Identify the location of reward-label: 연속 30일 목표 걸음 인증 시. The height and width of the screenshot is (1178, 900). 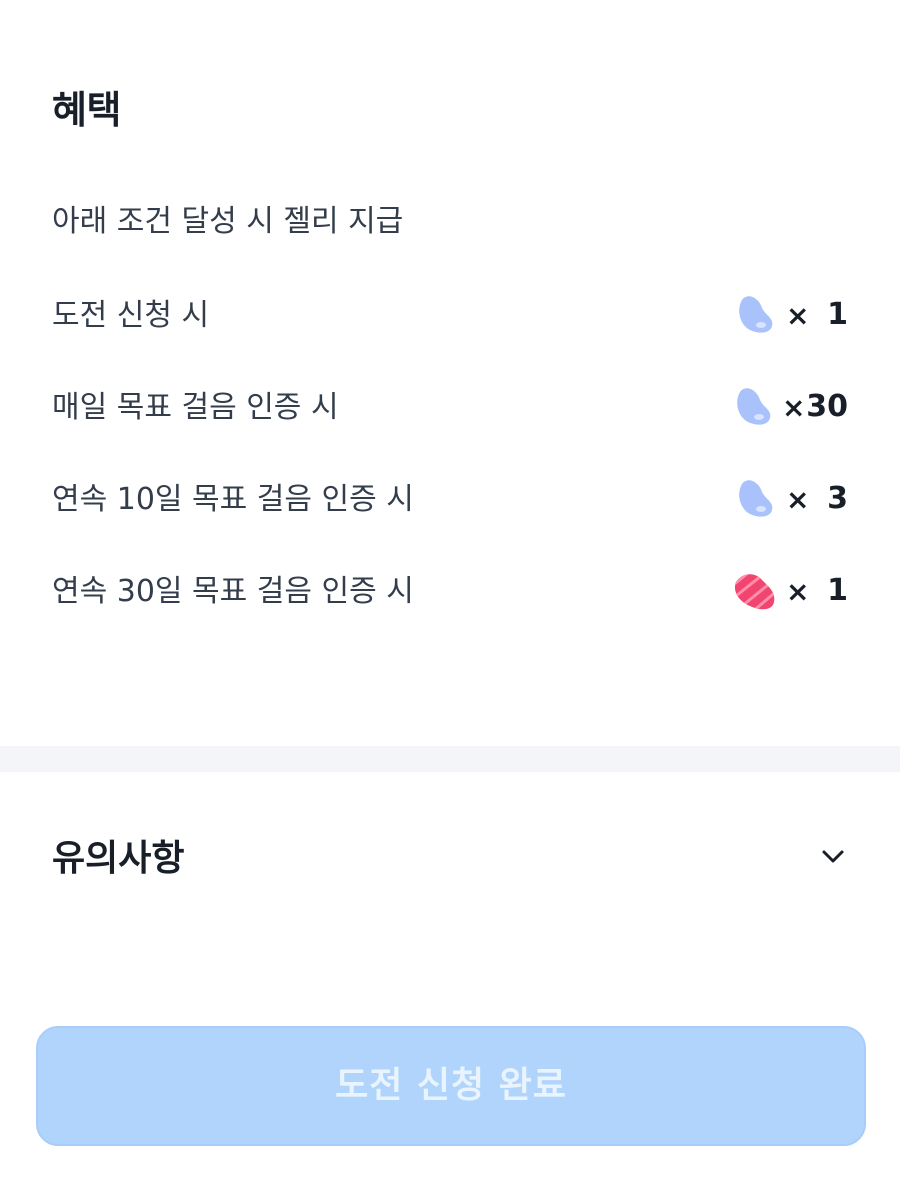
(233, 591).